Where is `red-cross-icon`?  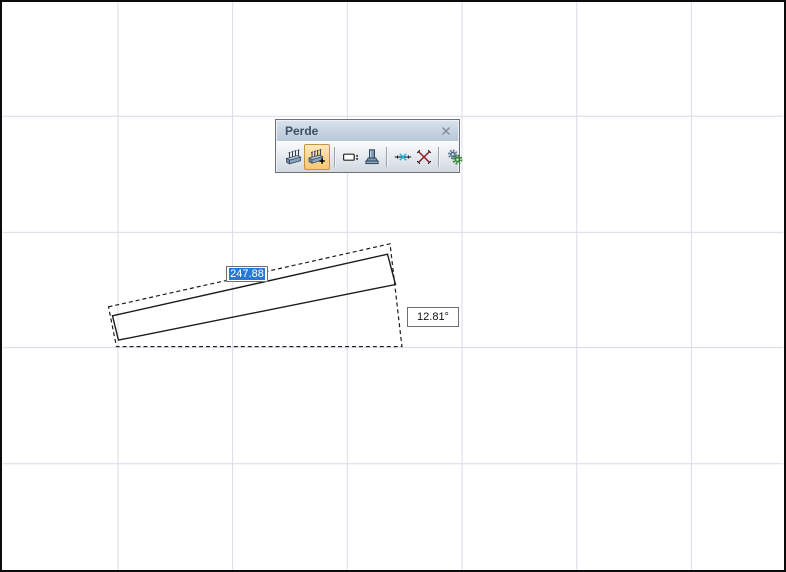 red-cross-icon is located at coordinates (423, 156).